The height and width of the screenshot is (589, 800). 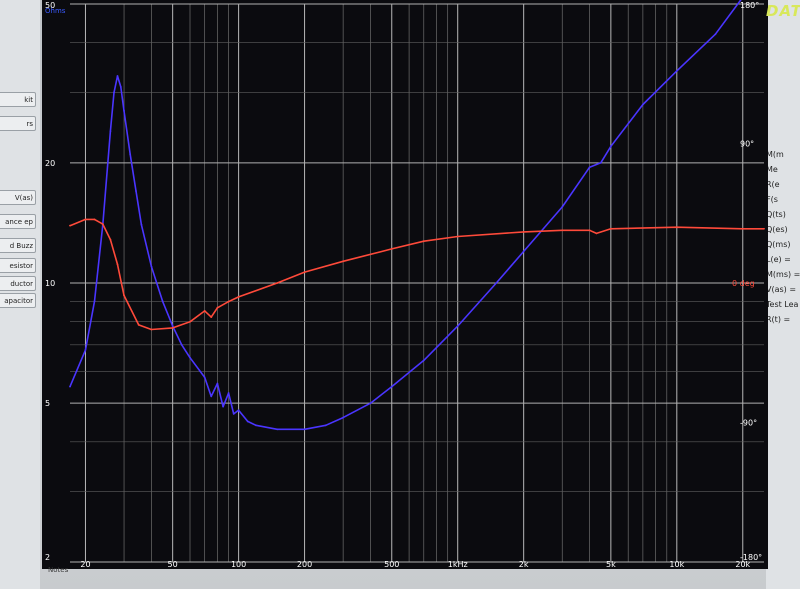 What do you see at coordinates (50, 283) in the screenshot?
I see `left-axis-tick-label: 10` at bounding box center [50, 283].